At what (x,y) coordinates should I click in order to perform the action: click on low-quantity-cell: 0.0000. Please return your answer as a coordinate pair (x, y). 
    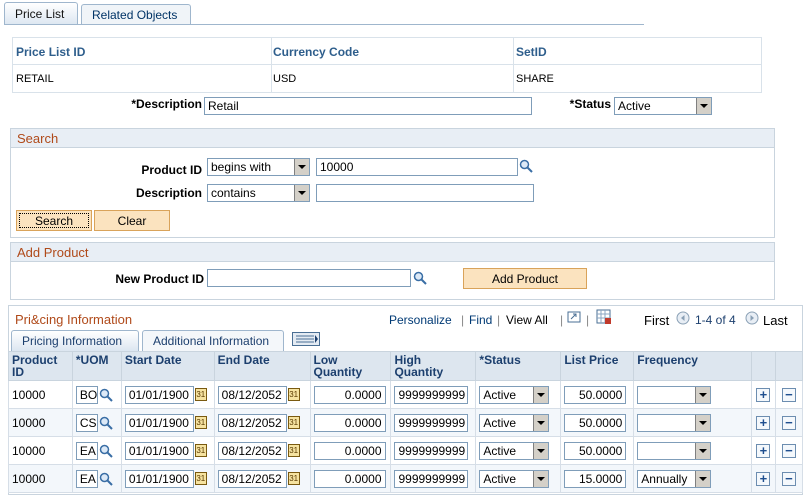
    Looking at the image, I should click on (350, 450).